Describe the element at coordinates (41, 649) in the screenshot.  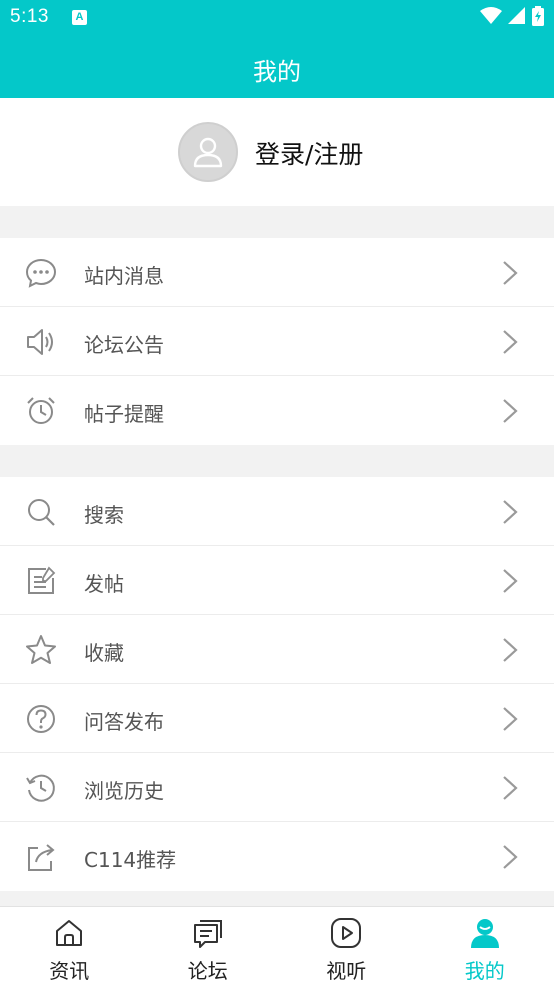
I see `star-icon` at that location.